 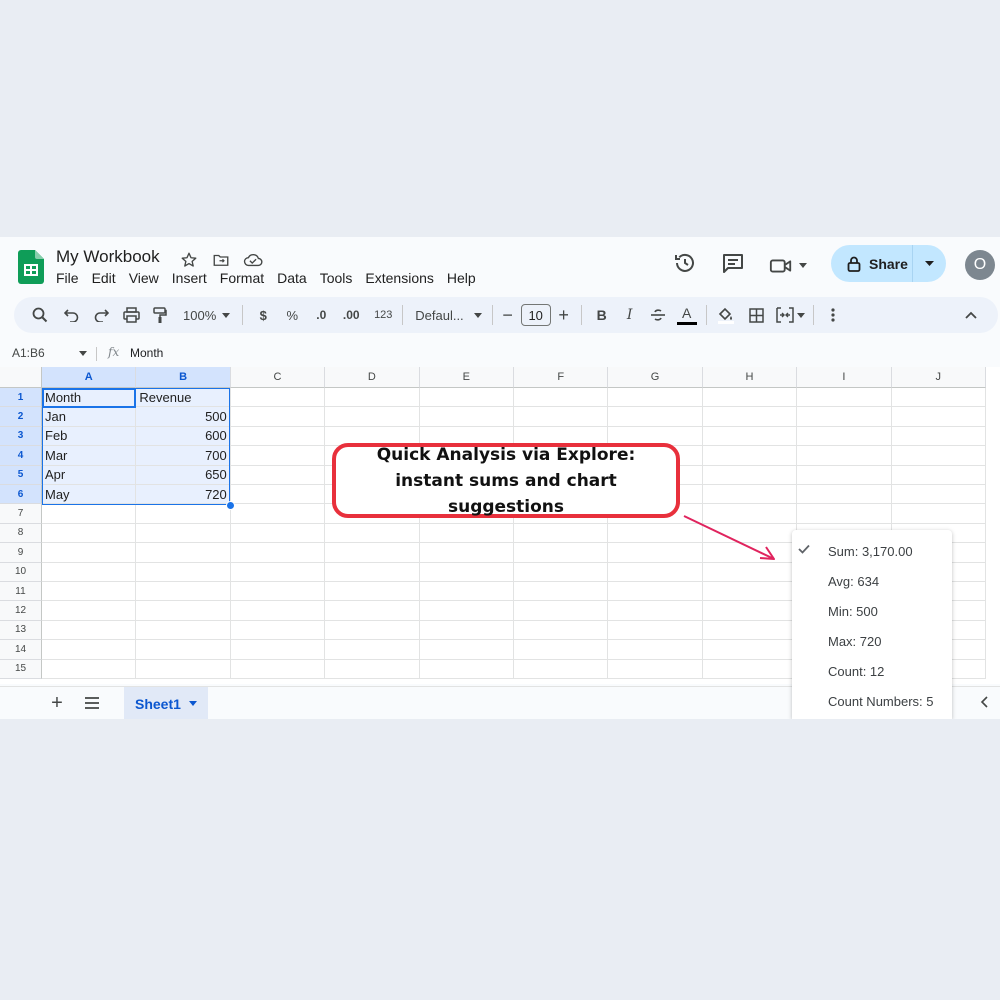 I want to click on row-header-13: 13, so click(x=21, y=630).